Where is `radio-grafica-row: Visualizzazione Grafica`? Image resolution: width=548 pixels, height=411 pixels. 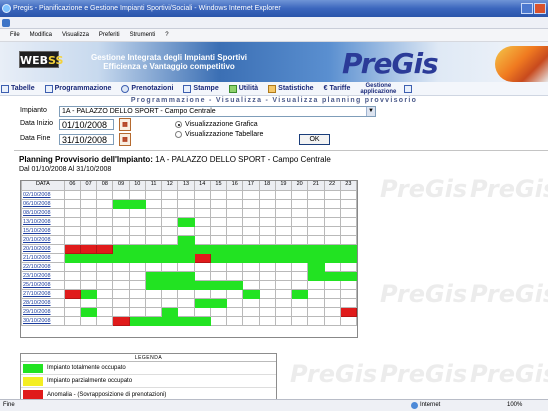
radio-grafica-row: Visualizzazione Grafica is located at coordinates (216, 124).